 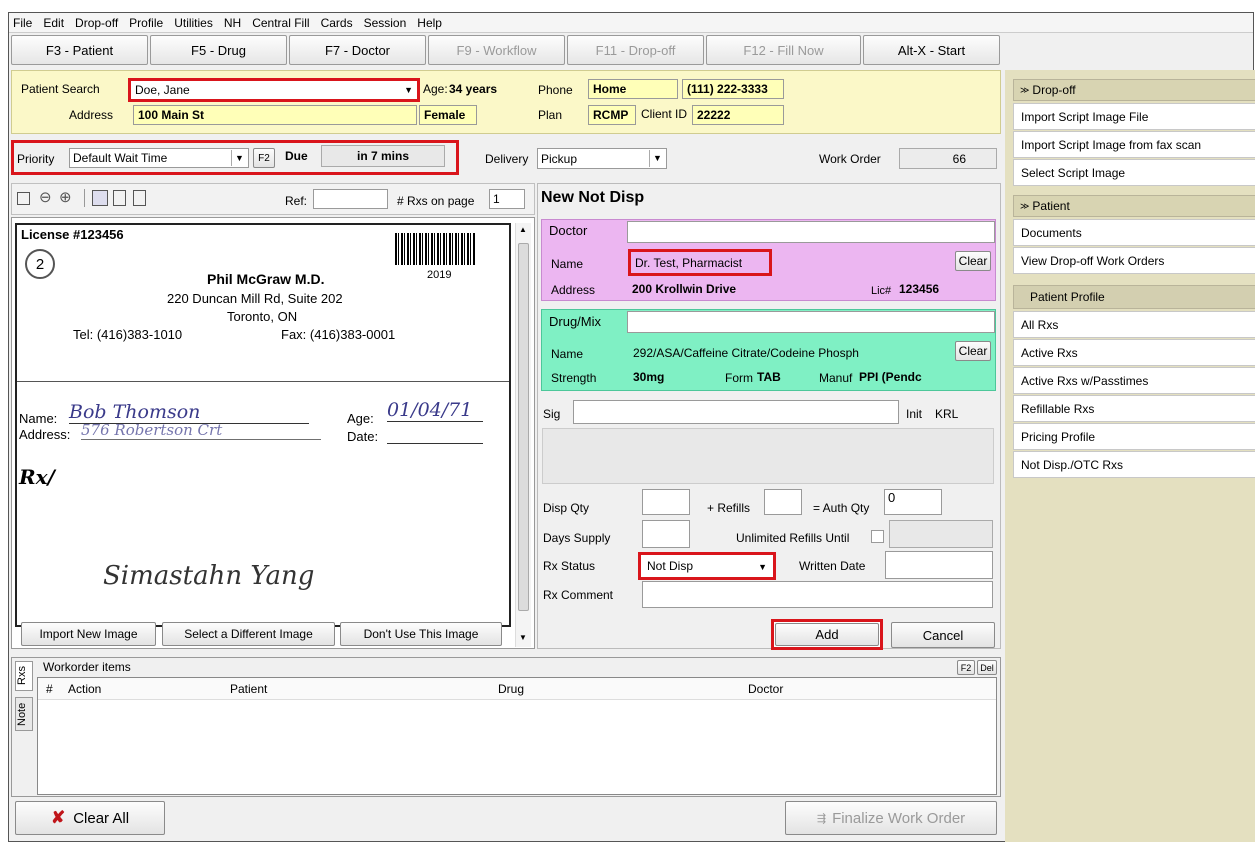 What do you see at coordinates (1134, 380) in the screenshot?
I see `sidebar-item-active-rxs-passtimes: Active Rxs w/Passtimes` at bounding box center [1134, 380].